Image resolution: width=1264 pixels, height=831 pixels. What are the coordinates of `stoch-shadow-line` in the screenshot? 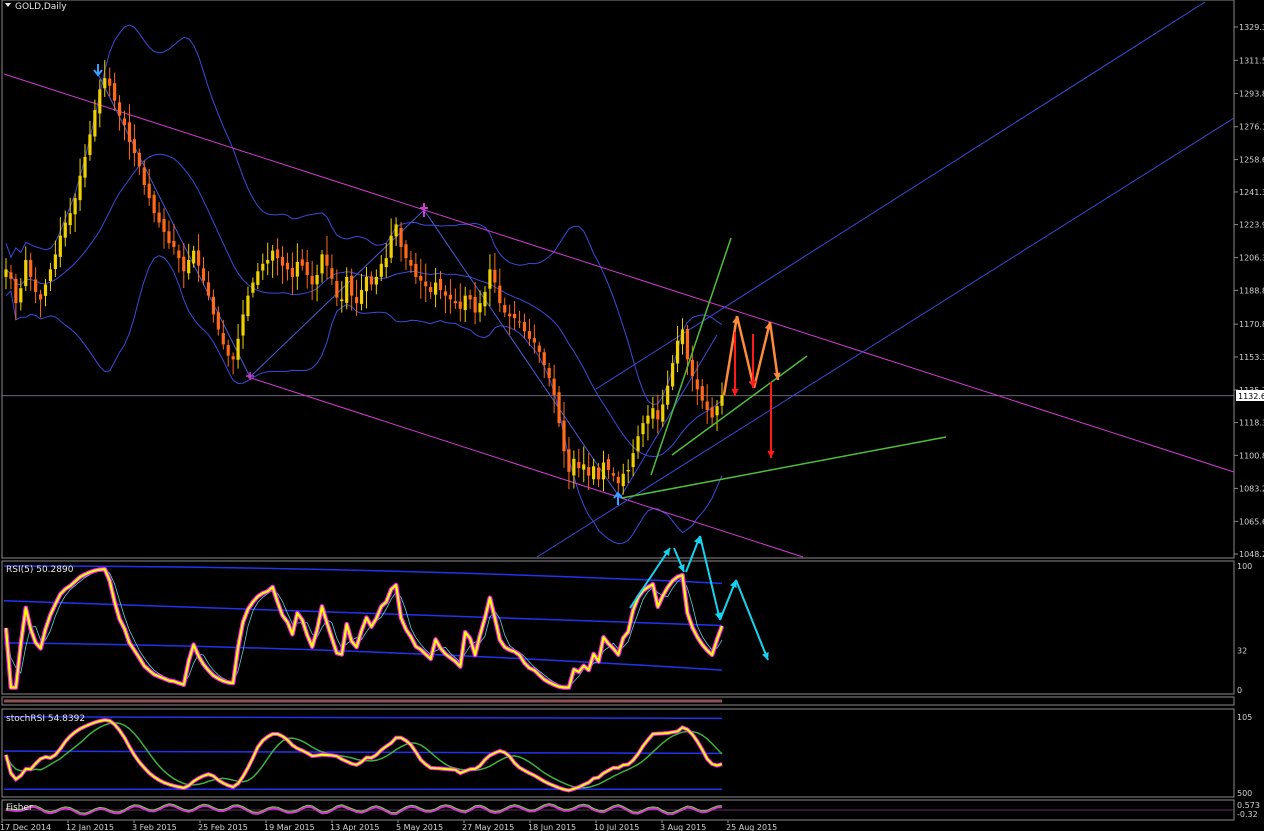 It's located at (363, 755).